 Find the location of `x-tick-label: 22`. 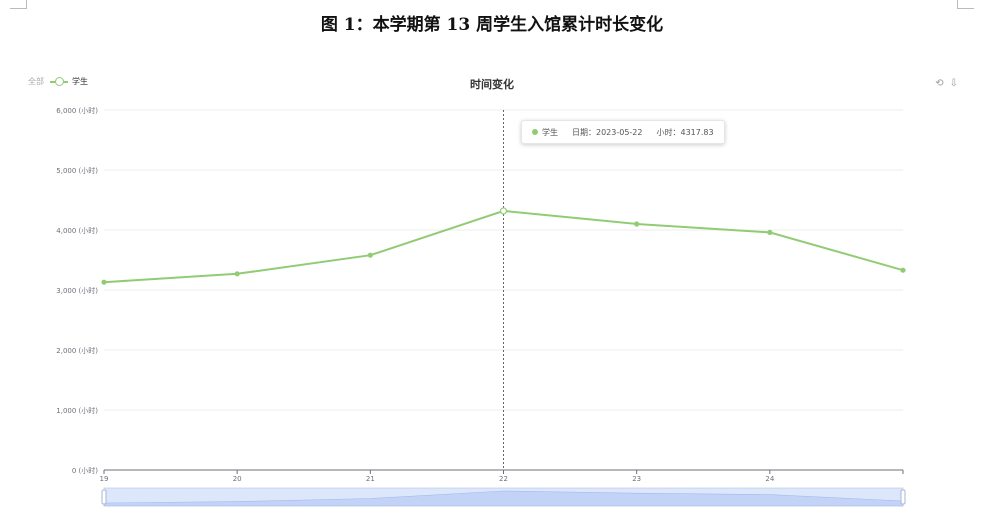

x-tick-label: 22 is located at coordinates (503, 479).